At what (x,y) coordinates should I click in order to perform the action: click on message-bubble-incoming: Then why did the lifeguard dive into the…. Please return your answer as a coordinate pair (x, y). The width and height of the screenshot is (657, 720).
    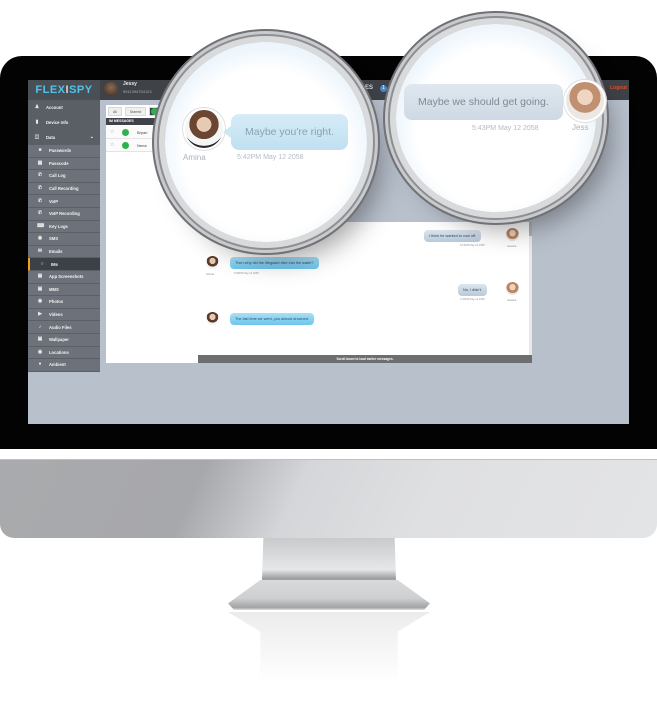
    Looking at the image, I should click on (274, 263).